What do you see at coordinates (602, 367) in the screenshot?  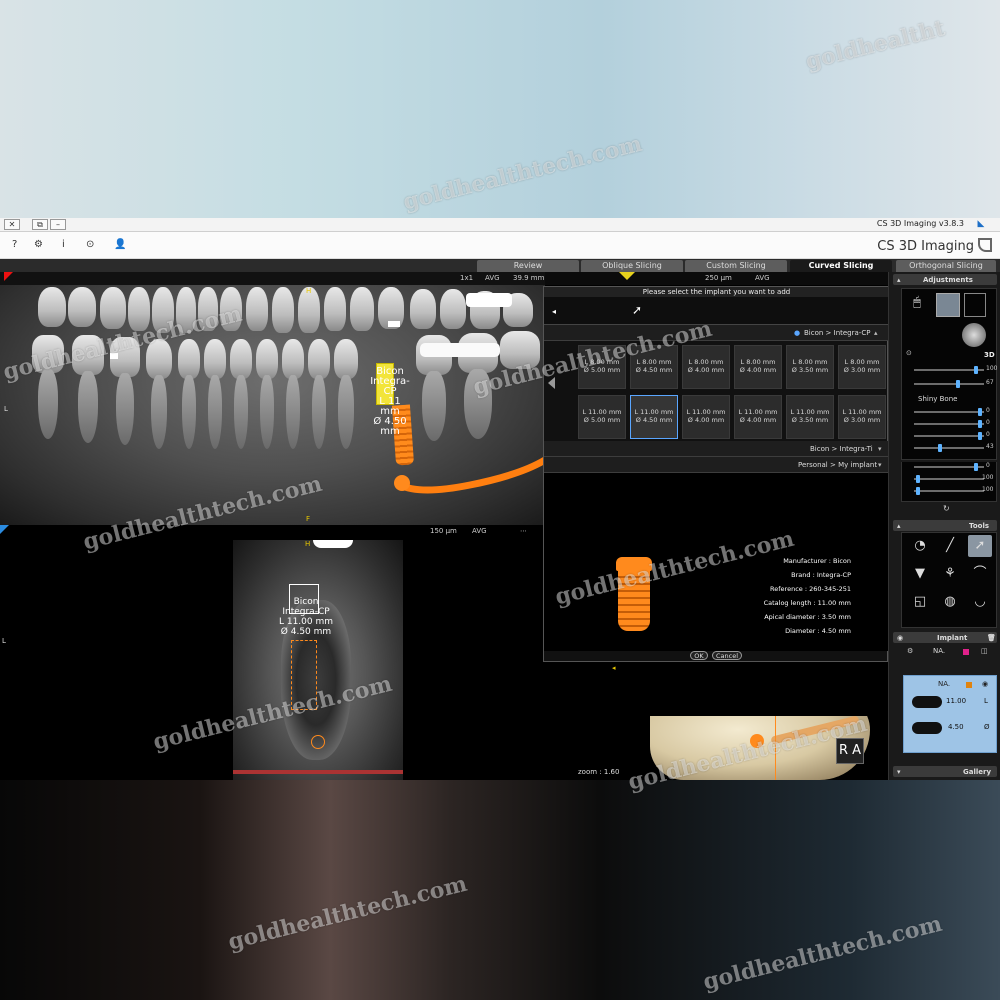 I see `implant-cell: L 8.00 mm Ø 5.00 mm` at bounding box center [602, 367].